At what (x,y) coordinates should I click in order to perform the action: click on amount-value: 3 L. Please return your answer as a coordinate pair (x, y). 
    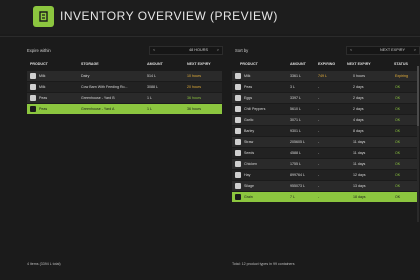
    Looking at the image, I should click on (292, 87).